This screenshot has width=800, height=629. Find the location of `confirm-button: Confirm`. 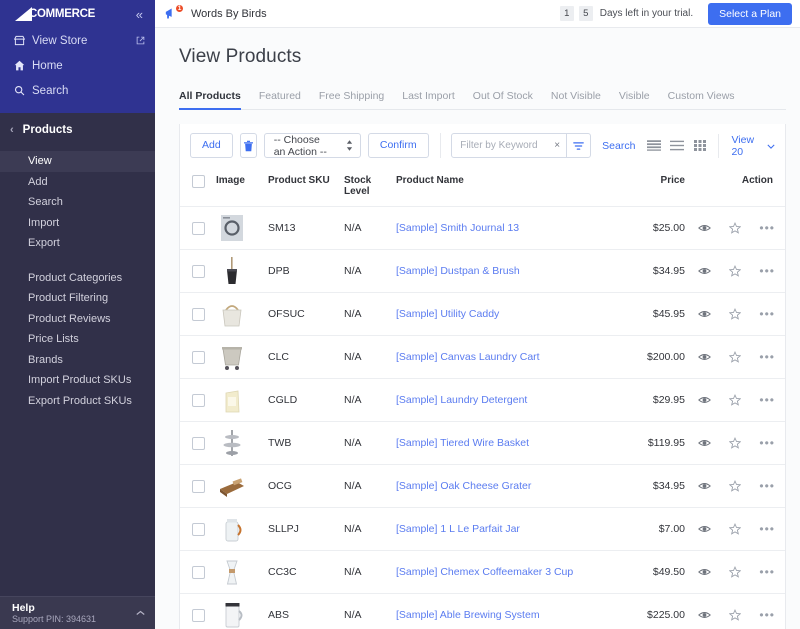

confirm-button: Confirm is located at coordinates (398, 145).